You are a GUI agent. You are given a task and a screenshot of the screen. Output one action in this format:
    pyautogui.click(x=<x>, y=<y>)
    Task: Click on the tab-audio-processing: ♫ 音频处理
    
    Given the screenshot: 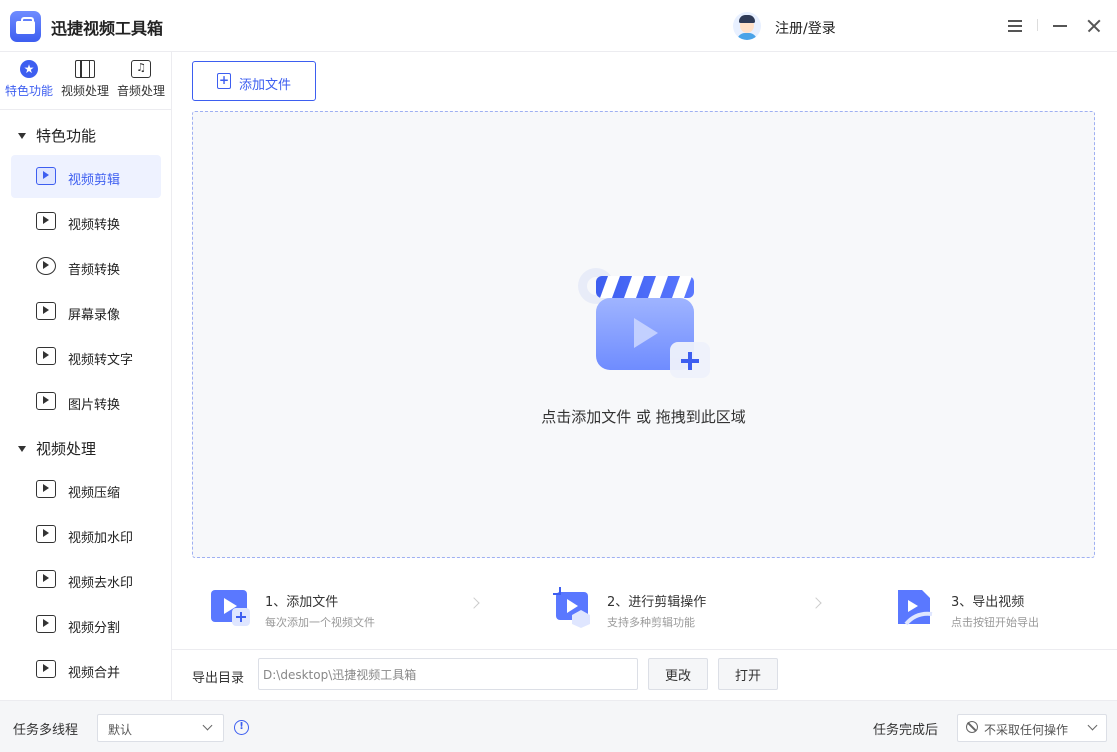 What is the action you would take?
    pyautogui.click(x=141, y=82)
    